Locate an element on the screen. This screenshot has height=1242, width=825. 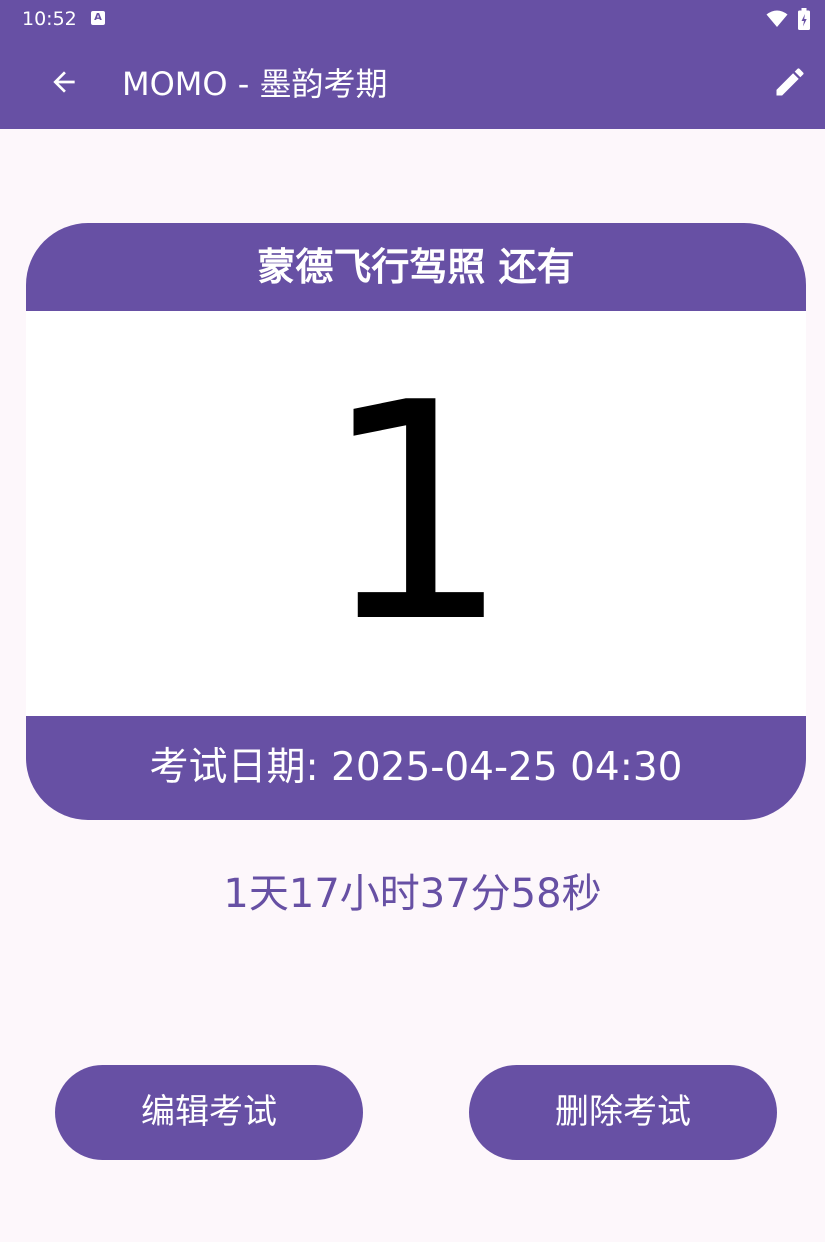
back-button is located at coordinates (64, 84).